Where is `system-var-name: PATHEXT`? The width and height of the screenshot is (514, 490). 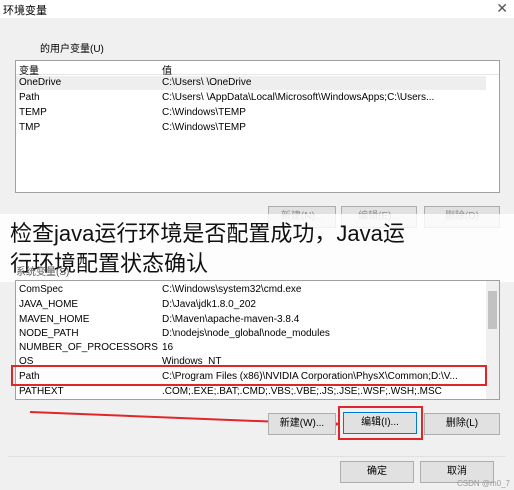
system-var-name: PATHEXT is located at coordinates (41, 391).